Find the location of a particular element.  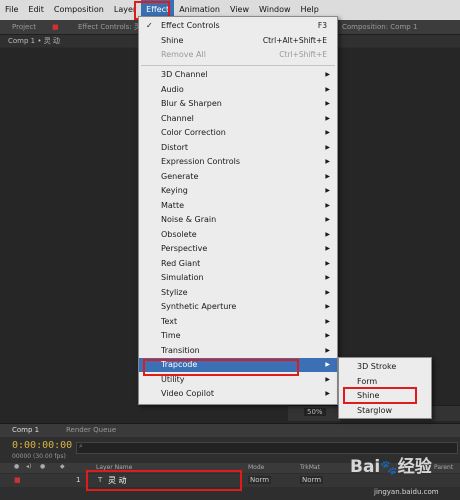

menu-item-time: Time ▶ is located at coordinates (238, 336).